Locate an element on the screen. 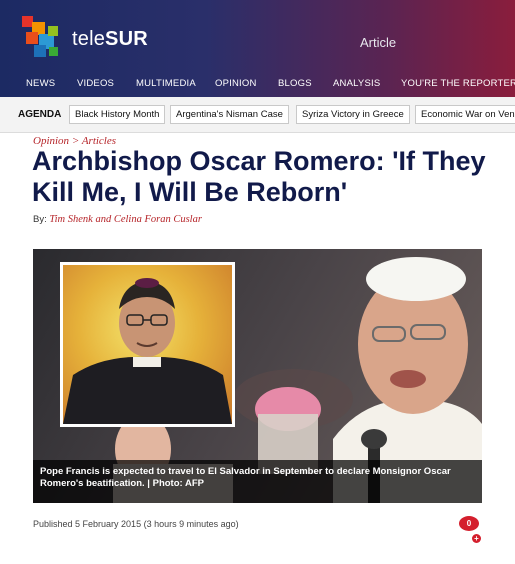 This screenshot has width=515, height=564. agenda-item-nisman-case: Argentina's Nisman Case is located at coordinates (229, 114).